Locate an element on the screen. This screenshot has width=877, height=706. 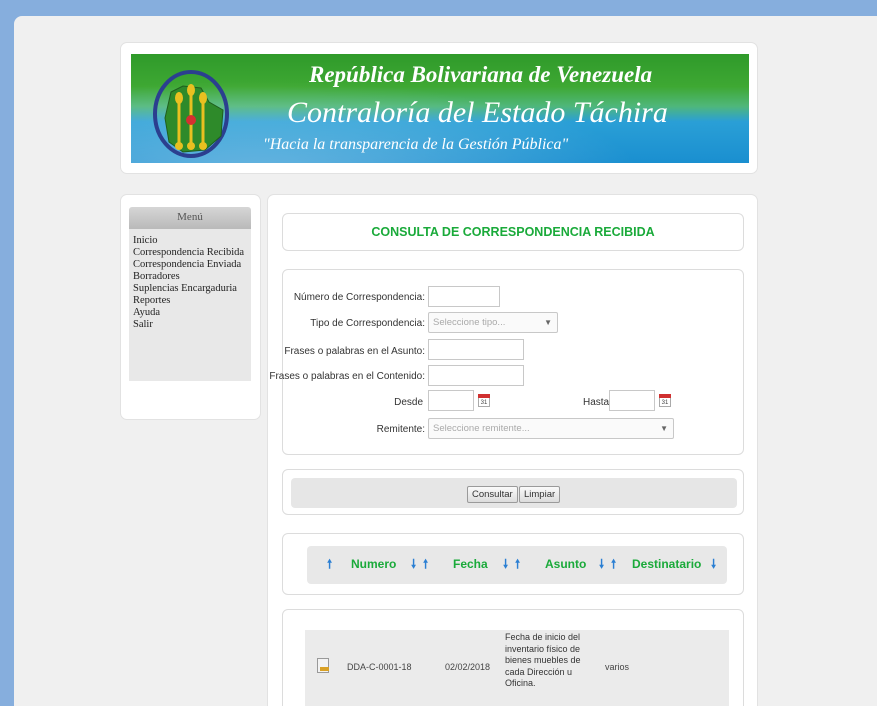
tipo-select: Seleccione tipo... ▼ is located at coordinates (493, 322).